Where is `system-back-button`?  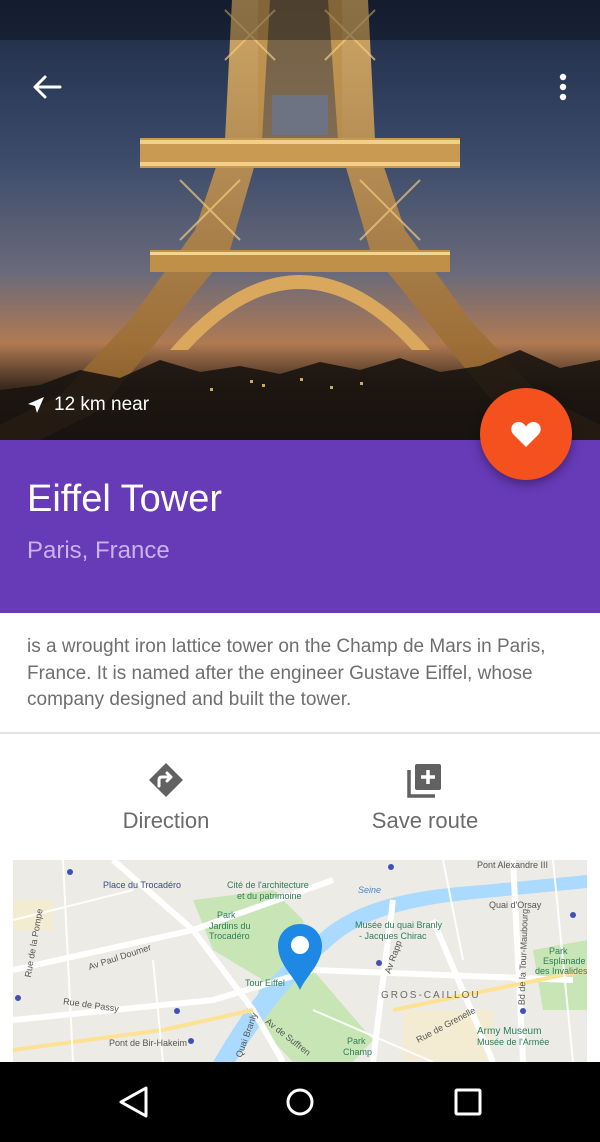
system-back-button is located at coordinates (133, 1102).